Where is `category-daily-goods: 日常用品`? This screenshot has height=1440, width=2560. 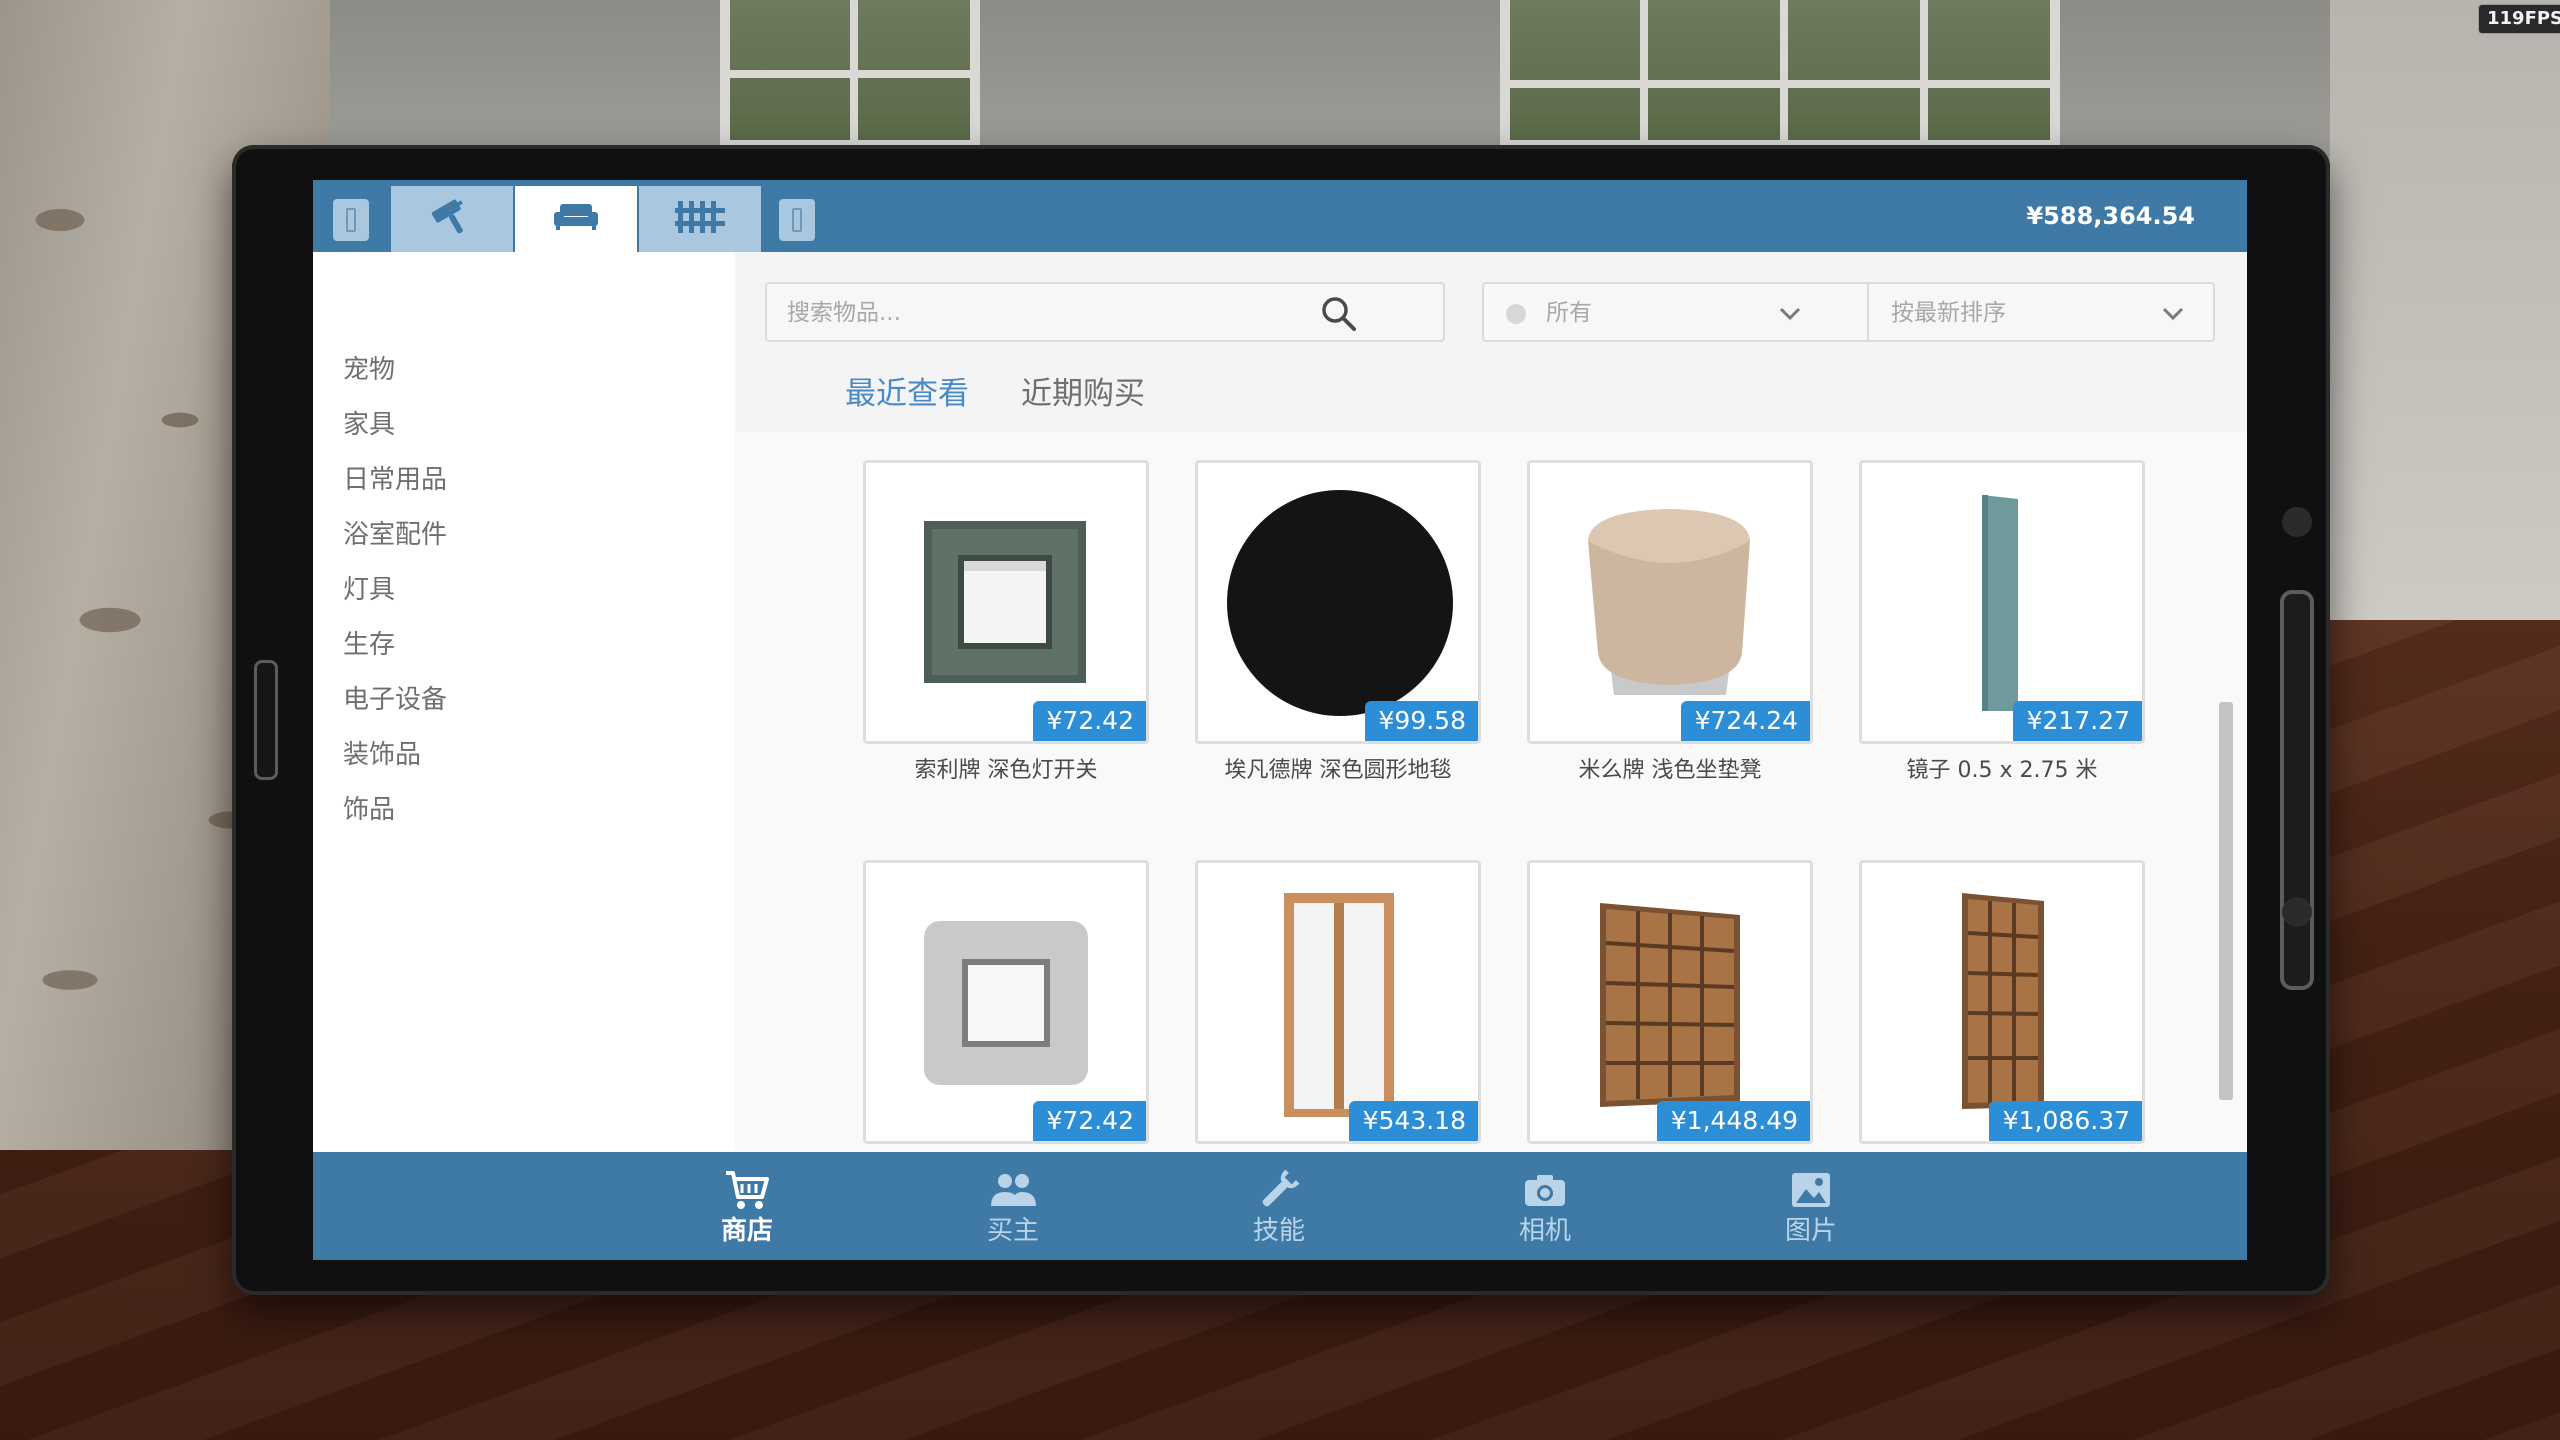
category-daily-goods: 日常用品 is located at coordinates (395, 480).